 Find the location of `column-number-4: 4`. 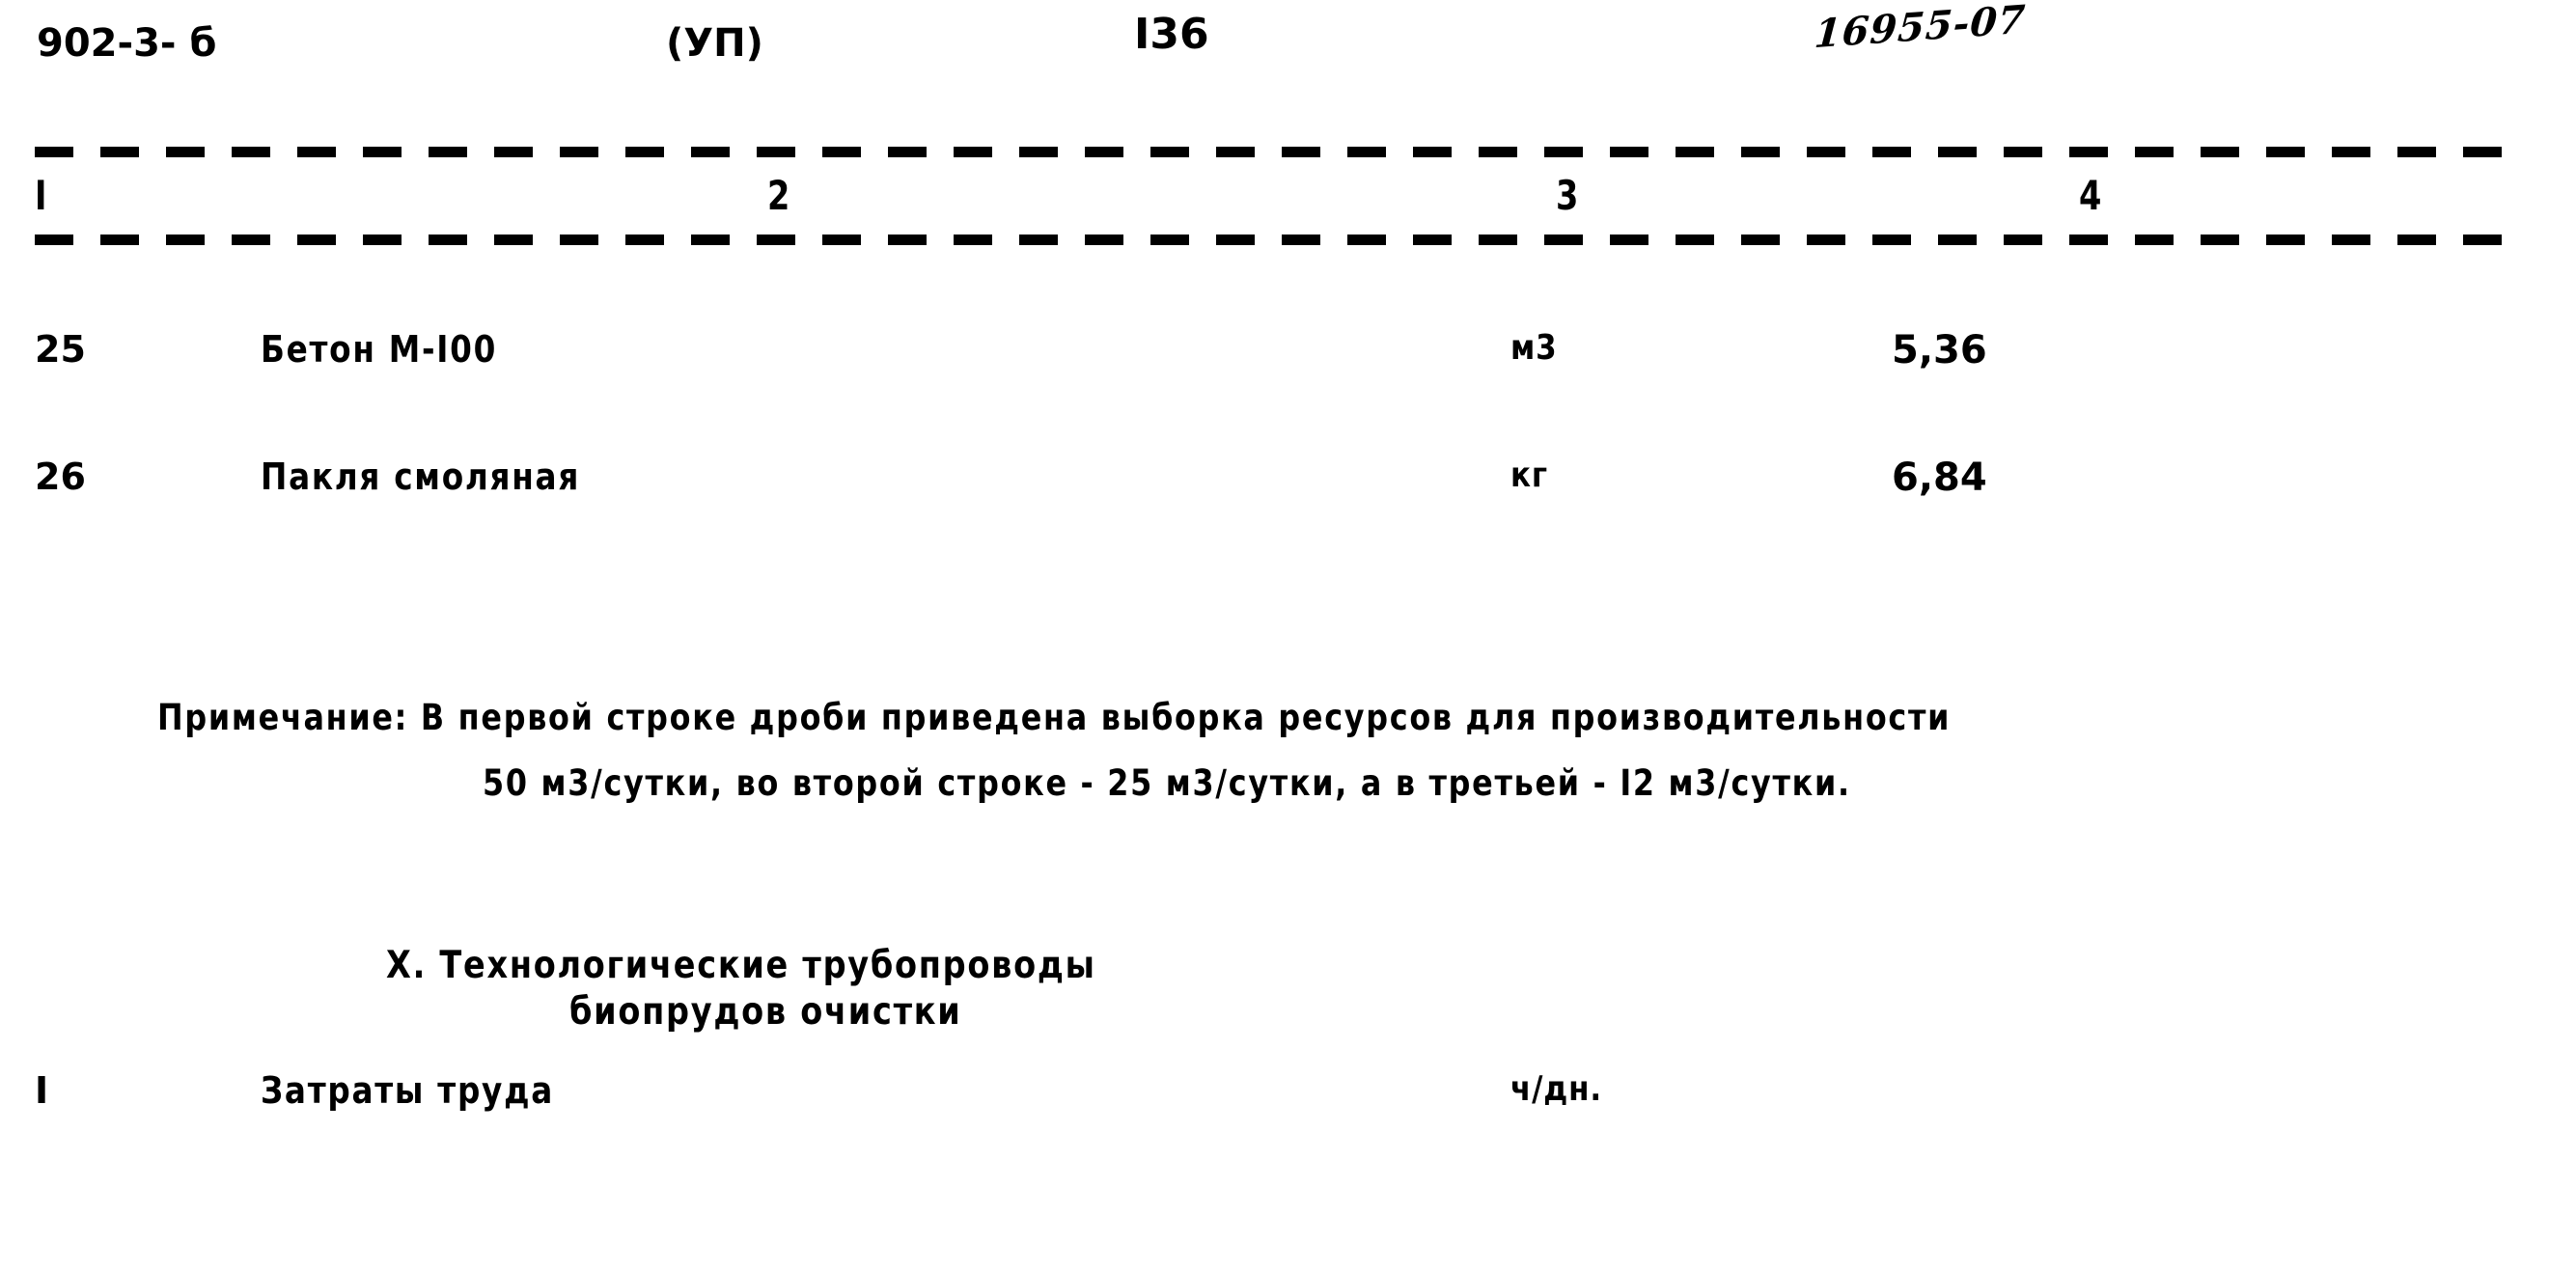

column-number-4: 4 is located at coordinates (2090, 196).